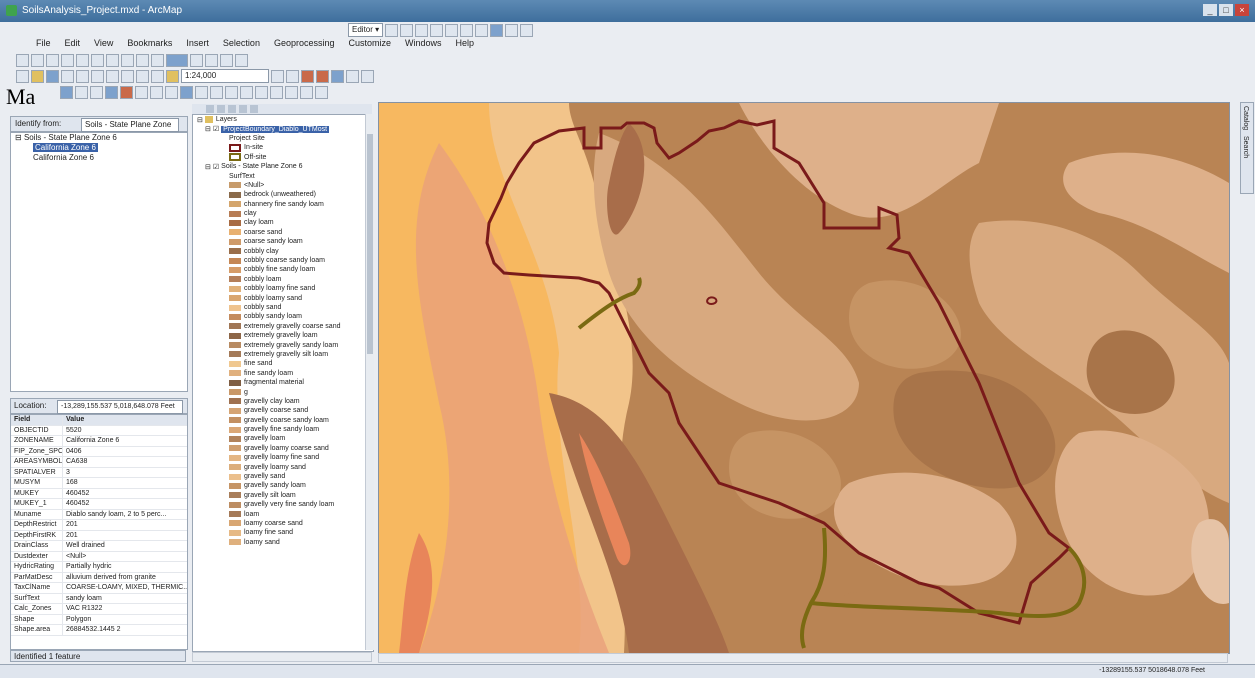  What do you see at coordinates (283, 438) in the screenshot?
I see `soil-class-item: gravelly loam` at bounding box center [283, 438].